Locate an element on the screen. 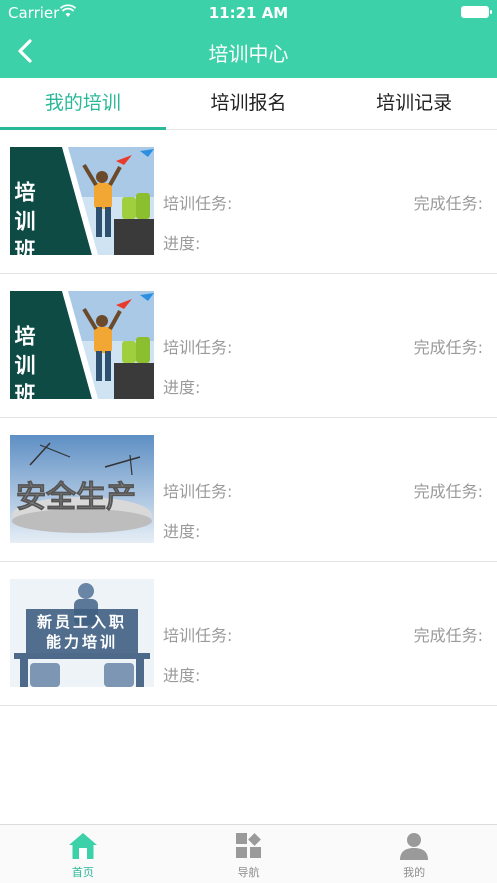  app-header: Carrier 11:21 AM 培训中心 is located at coordinates (248, 39).